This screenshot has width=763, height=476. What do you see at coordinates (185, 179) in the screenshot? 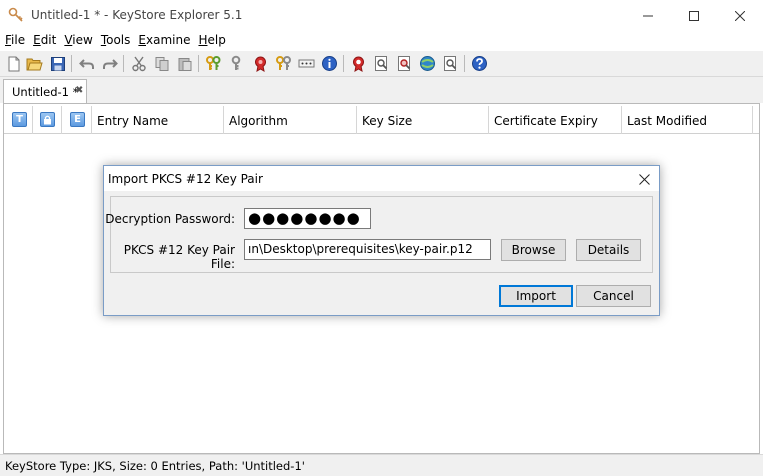
I see `dialog-title: Import PKCS #12 Key Pair` at bounding box center [185, 179].